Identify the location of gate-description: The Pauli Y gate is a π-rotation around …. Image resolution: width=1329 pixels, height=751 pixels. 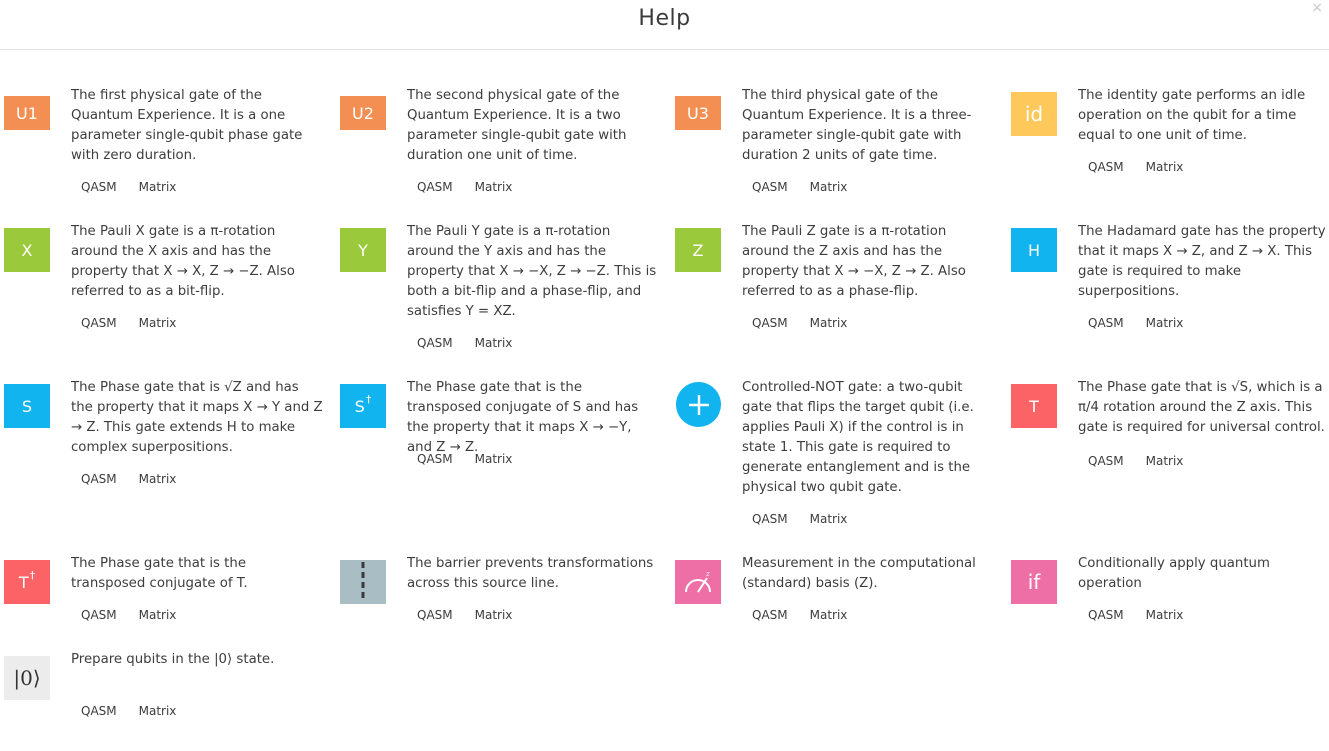
(532, 271).